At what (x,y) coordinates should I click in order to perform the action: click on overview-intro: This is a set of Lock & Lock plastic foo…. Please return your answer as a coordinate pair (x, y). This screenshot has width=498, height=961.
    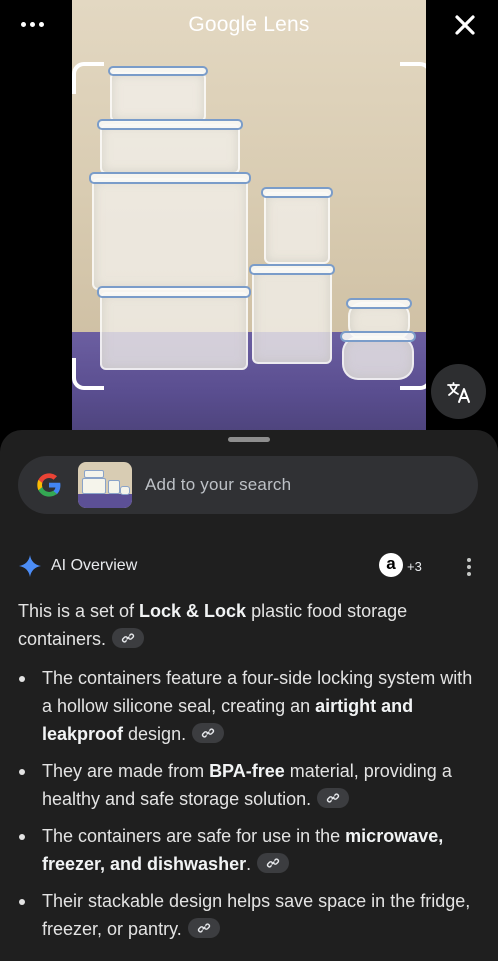
    Looking at the image, I should click on (213, 625).